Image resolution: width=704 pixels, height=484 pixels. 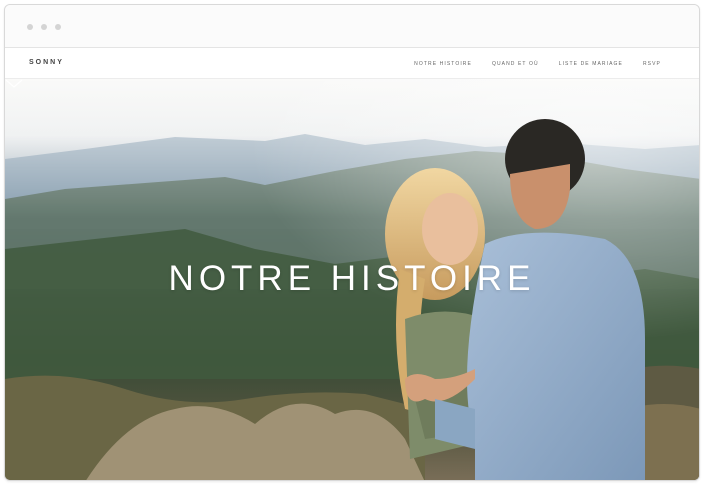 I want to click on nav-link-liste-de-mariage: LISTE DE MARIAGE, so click(x=591, y=64).